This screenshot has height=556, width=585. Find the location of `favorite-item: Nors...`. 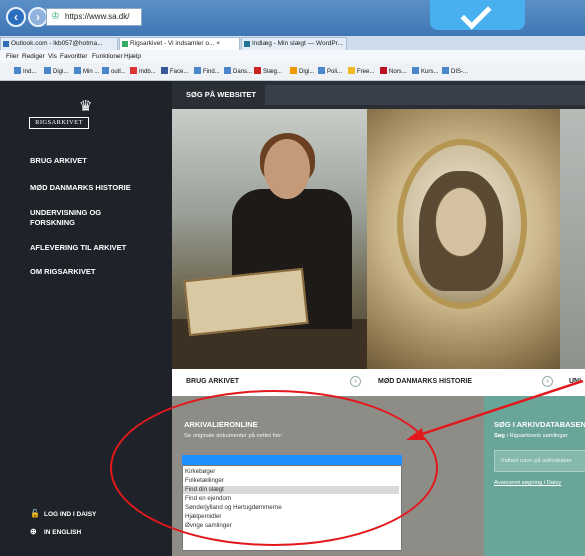

favorite-item: Nors... is located at coordinates (393, 72).